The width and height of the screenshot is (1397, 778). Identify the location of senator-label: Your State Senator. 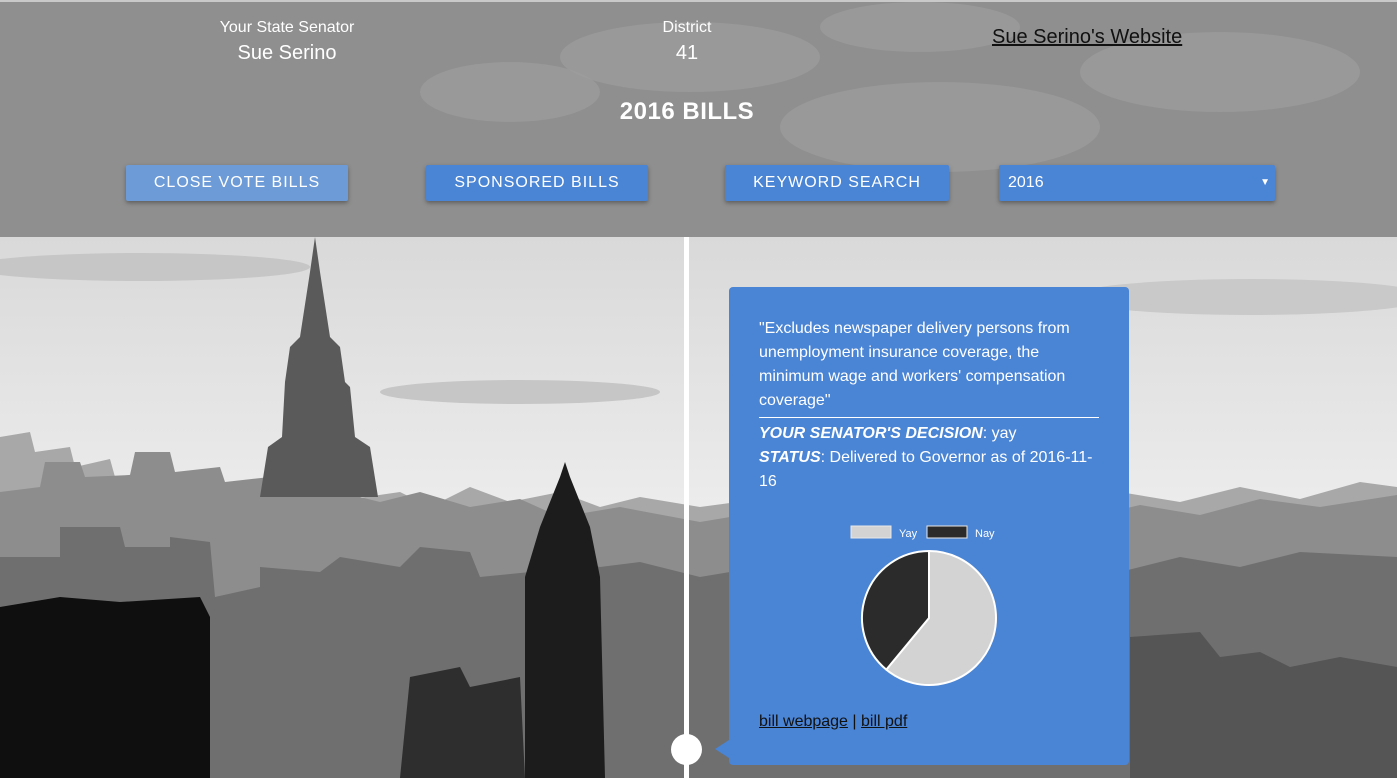
(287, 27).